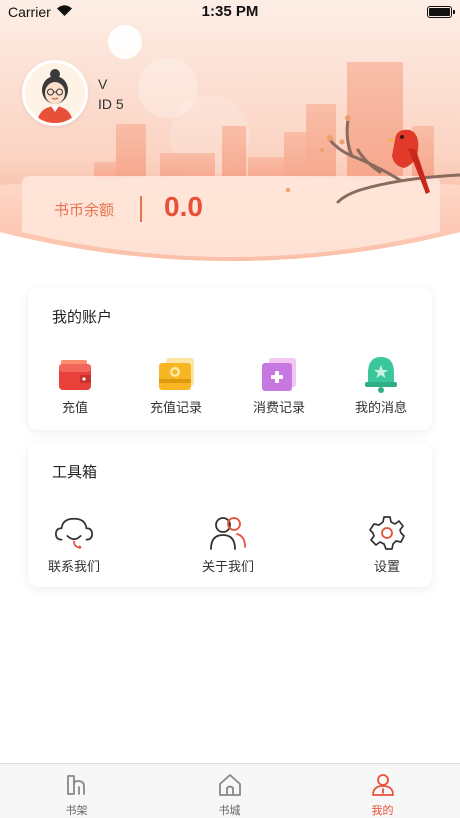 The width and height of the screenshot is (460, 818). What do you see at coordinates (176, 374) in the screenshot?
I see `recharge-record-icon` at bounding box center [176, 374].